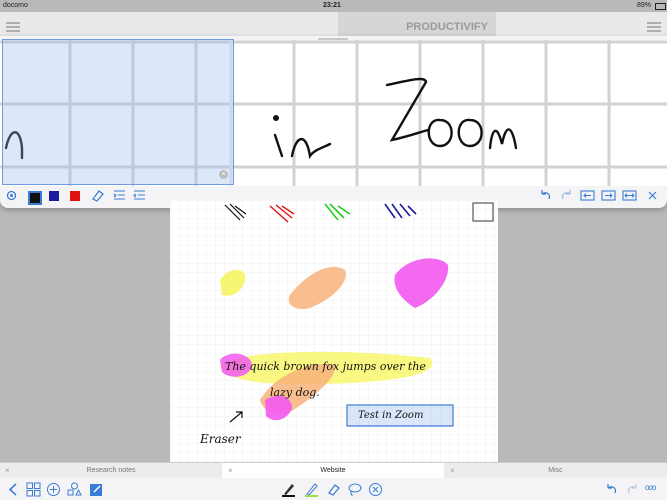 This screenshot has width=667, height=500. I want to click on menu-icon-right, so click(654, 27).